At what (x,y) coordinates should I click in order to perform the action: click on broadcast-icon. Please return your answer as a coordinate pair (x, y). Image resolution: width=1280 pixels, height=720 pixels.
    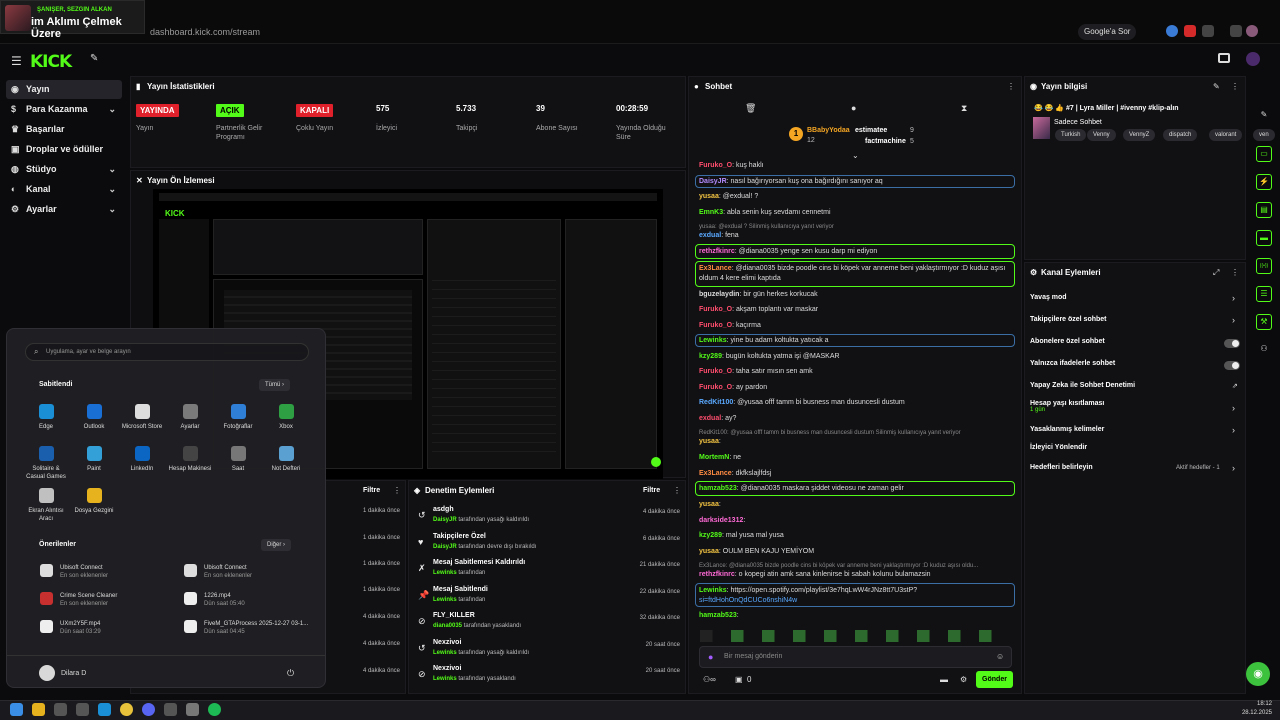
    Looking at the image, I should click on (1224, 58).